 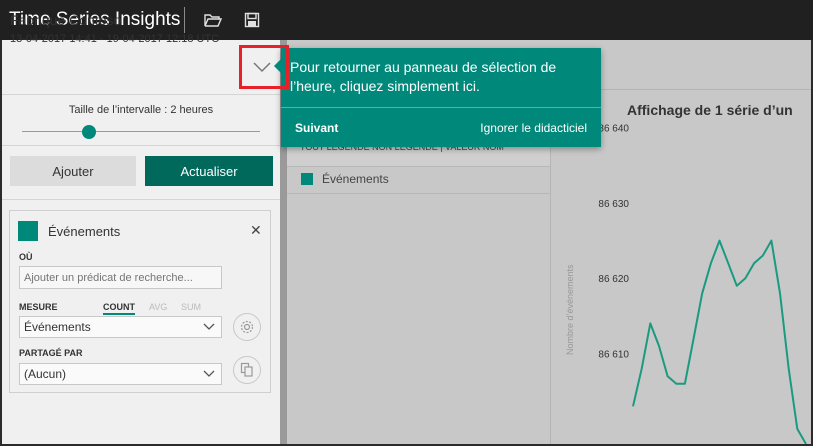 What do you see at coordinates (184, 20) in the screenshot?
I see `header-separator` at bounding box center [184, 20].